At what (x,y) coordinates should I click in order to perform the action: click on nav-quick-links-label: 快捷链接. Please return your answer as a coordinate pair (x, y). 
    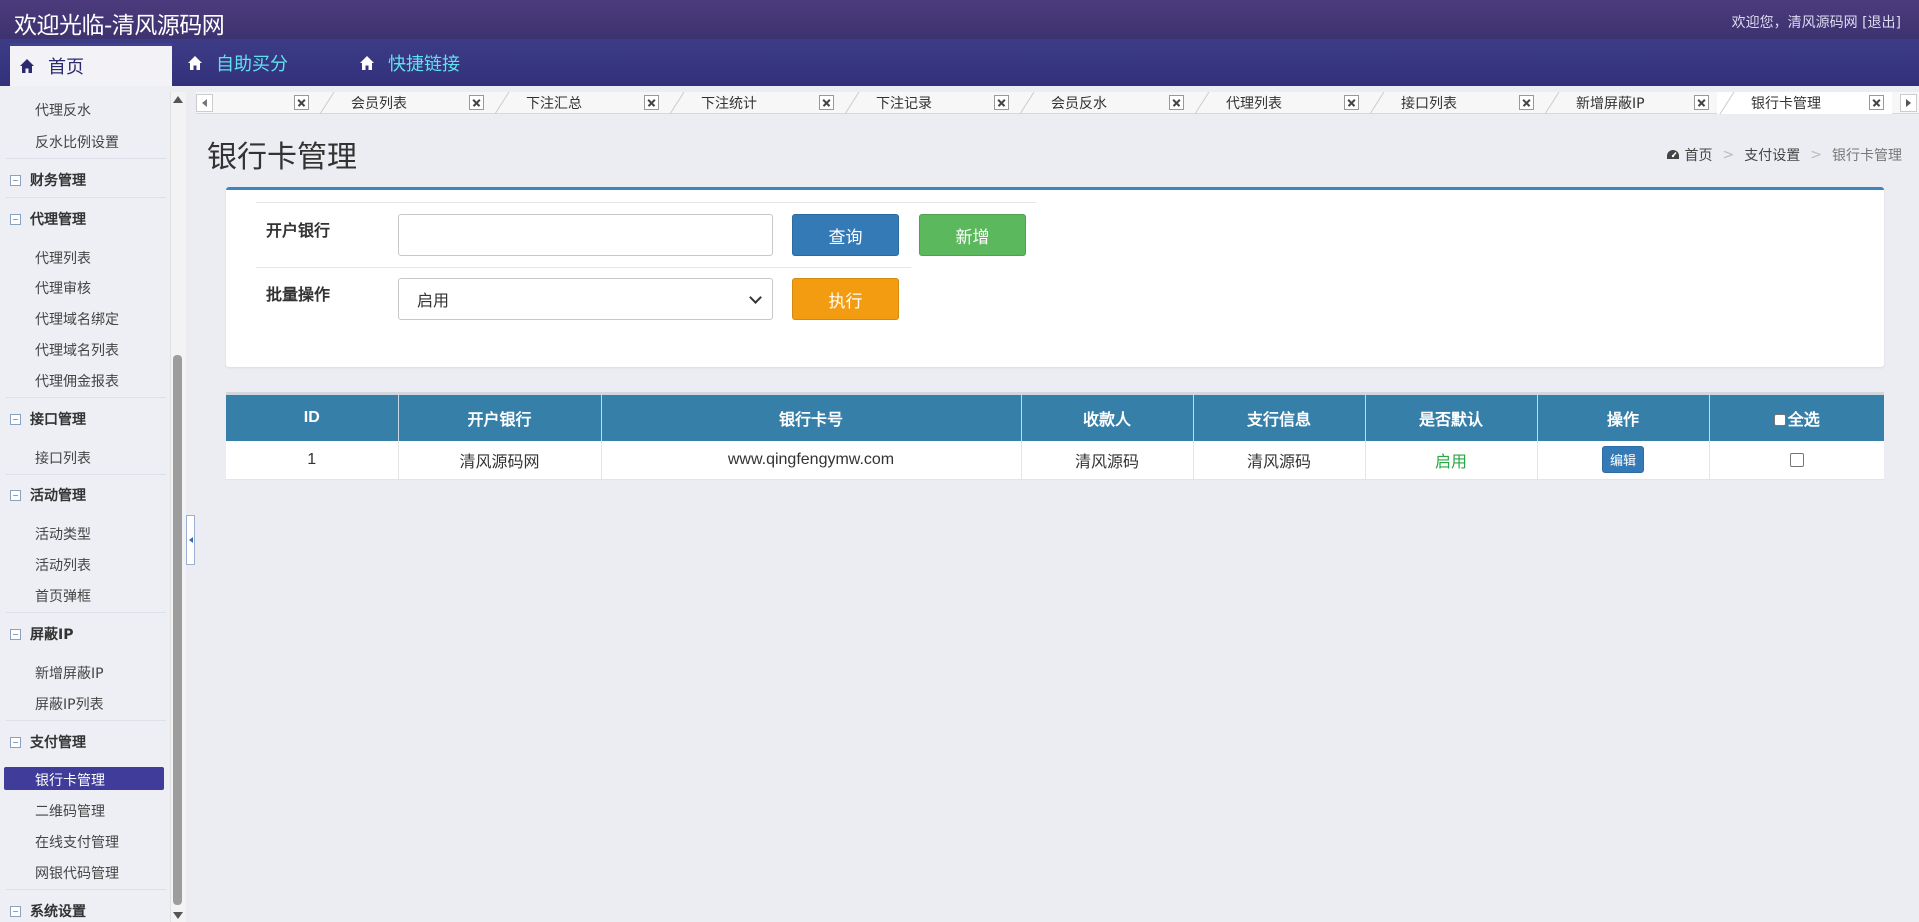
    Looking at the image, I should click on (424, 64).